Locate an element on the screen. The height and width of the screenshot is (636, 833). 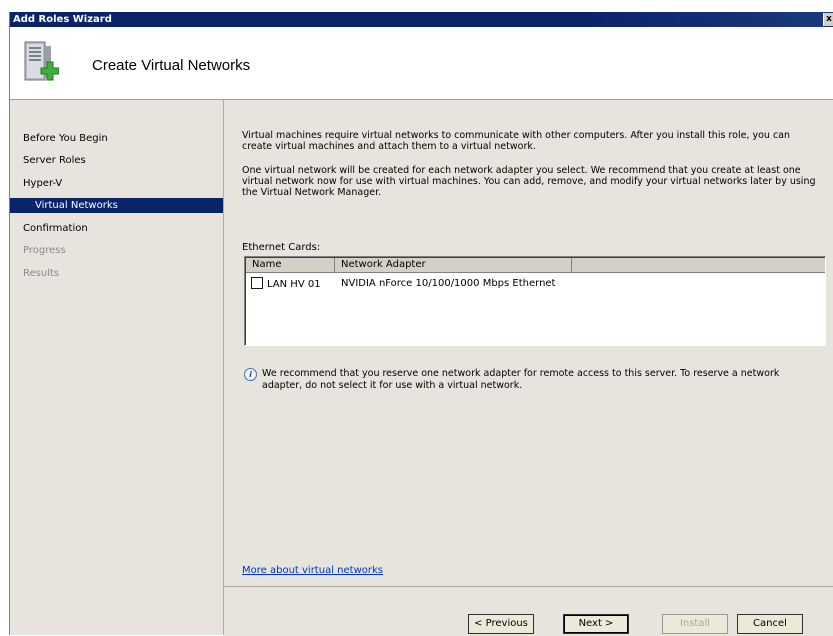
wizard-header: Create Virtual Networks is located at coordinates (421, 63).